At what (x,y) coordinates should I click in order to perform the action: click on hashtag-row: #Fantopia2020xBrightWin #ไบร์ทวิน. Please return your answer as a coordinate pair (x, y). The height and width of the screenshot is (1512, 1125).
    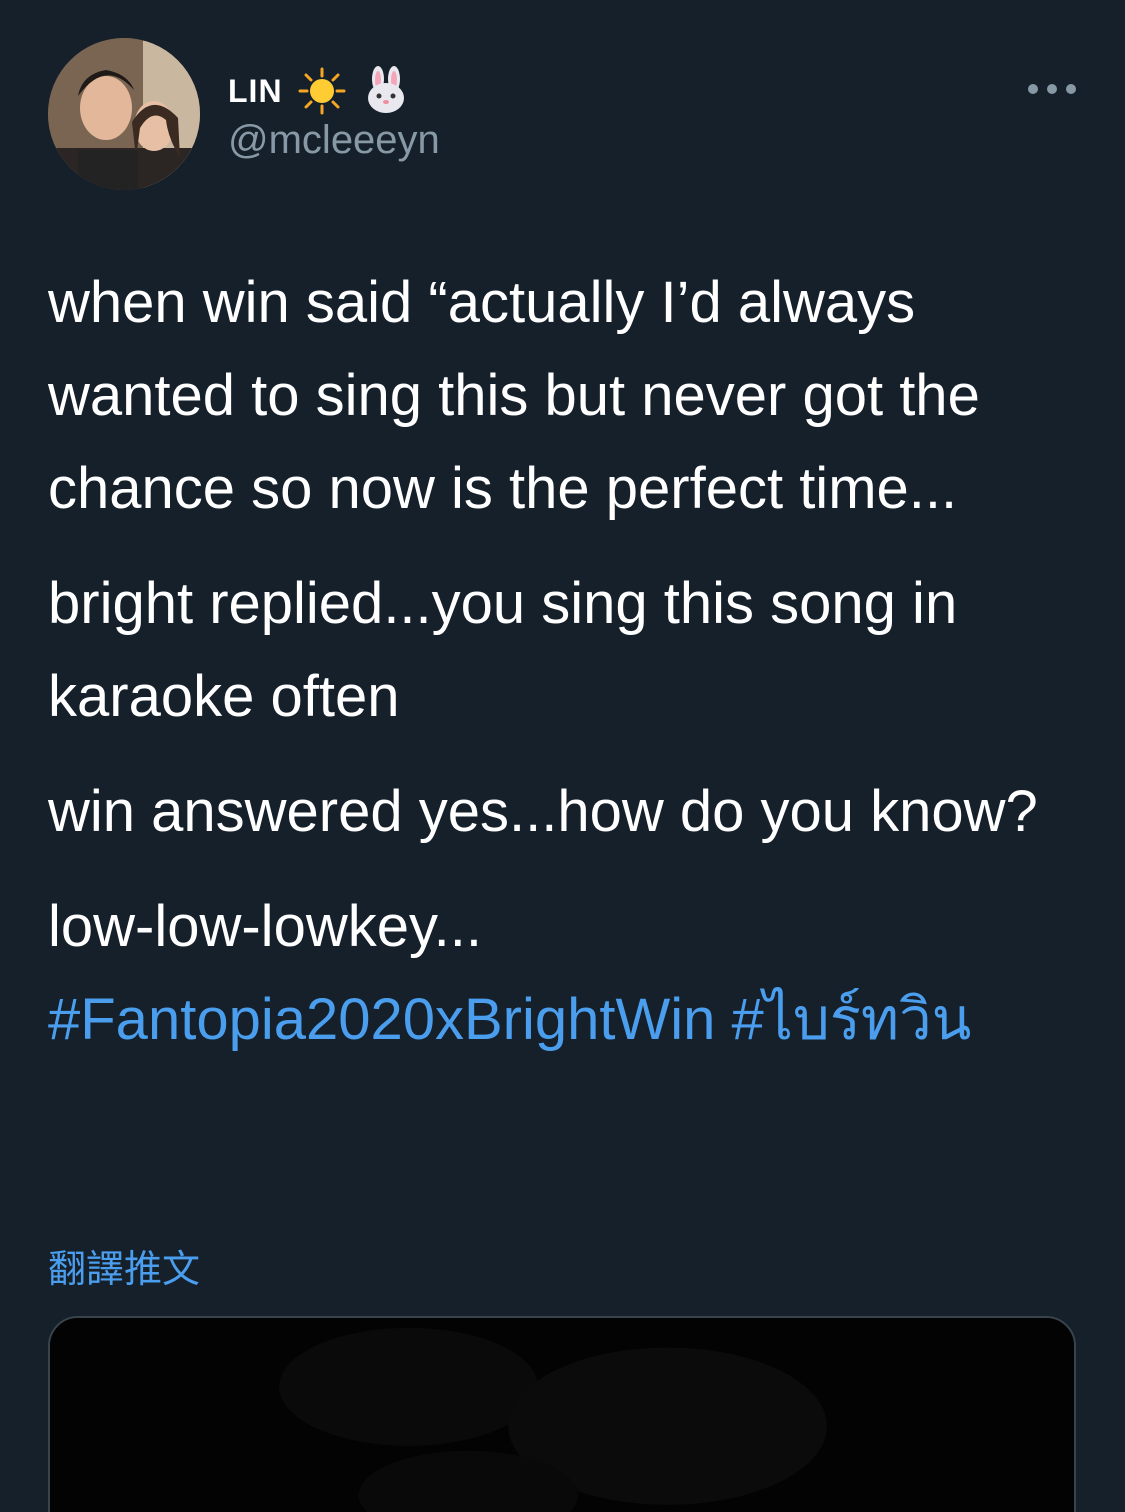
    Looking at the image, I should click on (568, 1019).